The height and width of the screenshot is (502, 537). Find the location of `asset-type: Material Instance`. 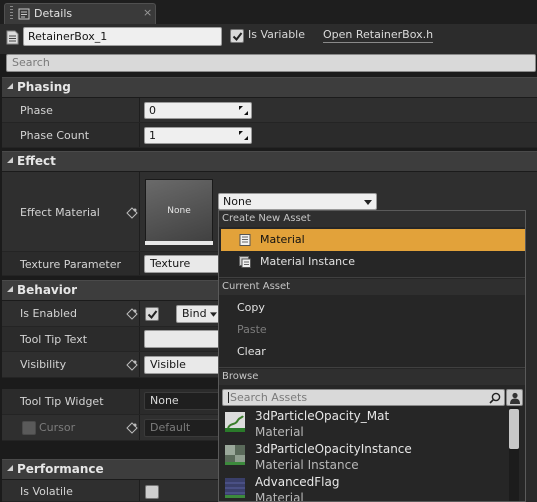

asset-type: Material Instance is located at coordinates (307, 465).